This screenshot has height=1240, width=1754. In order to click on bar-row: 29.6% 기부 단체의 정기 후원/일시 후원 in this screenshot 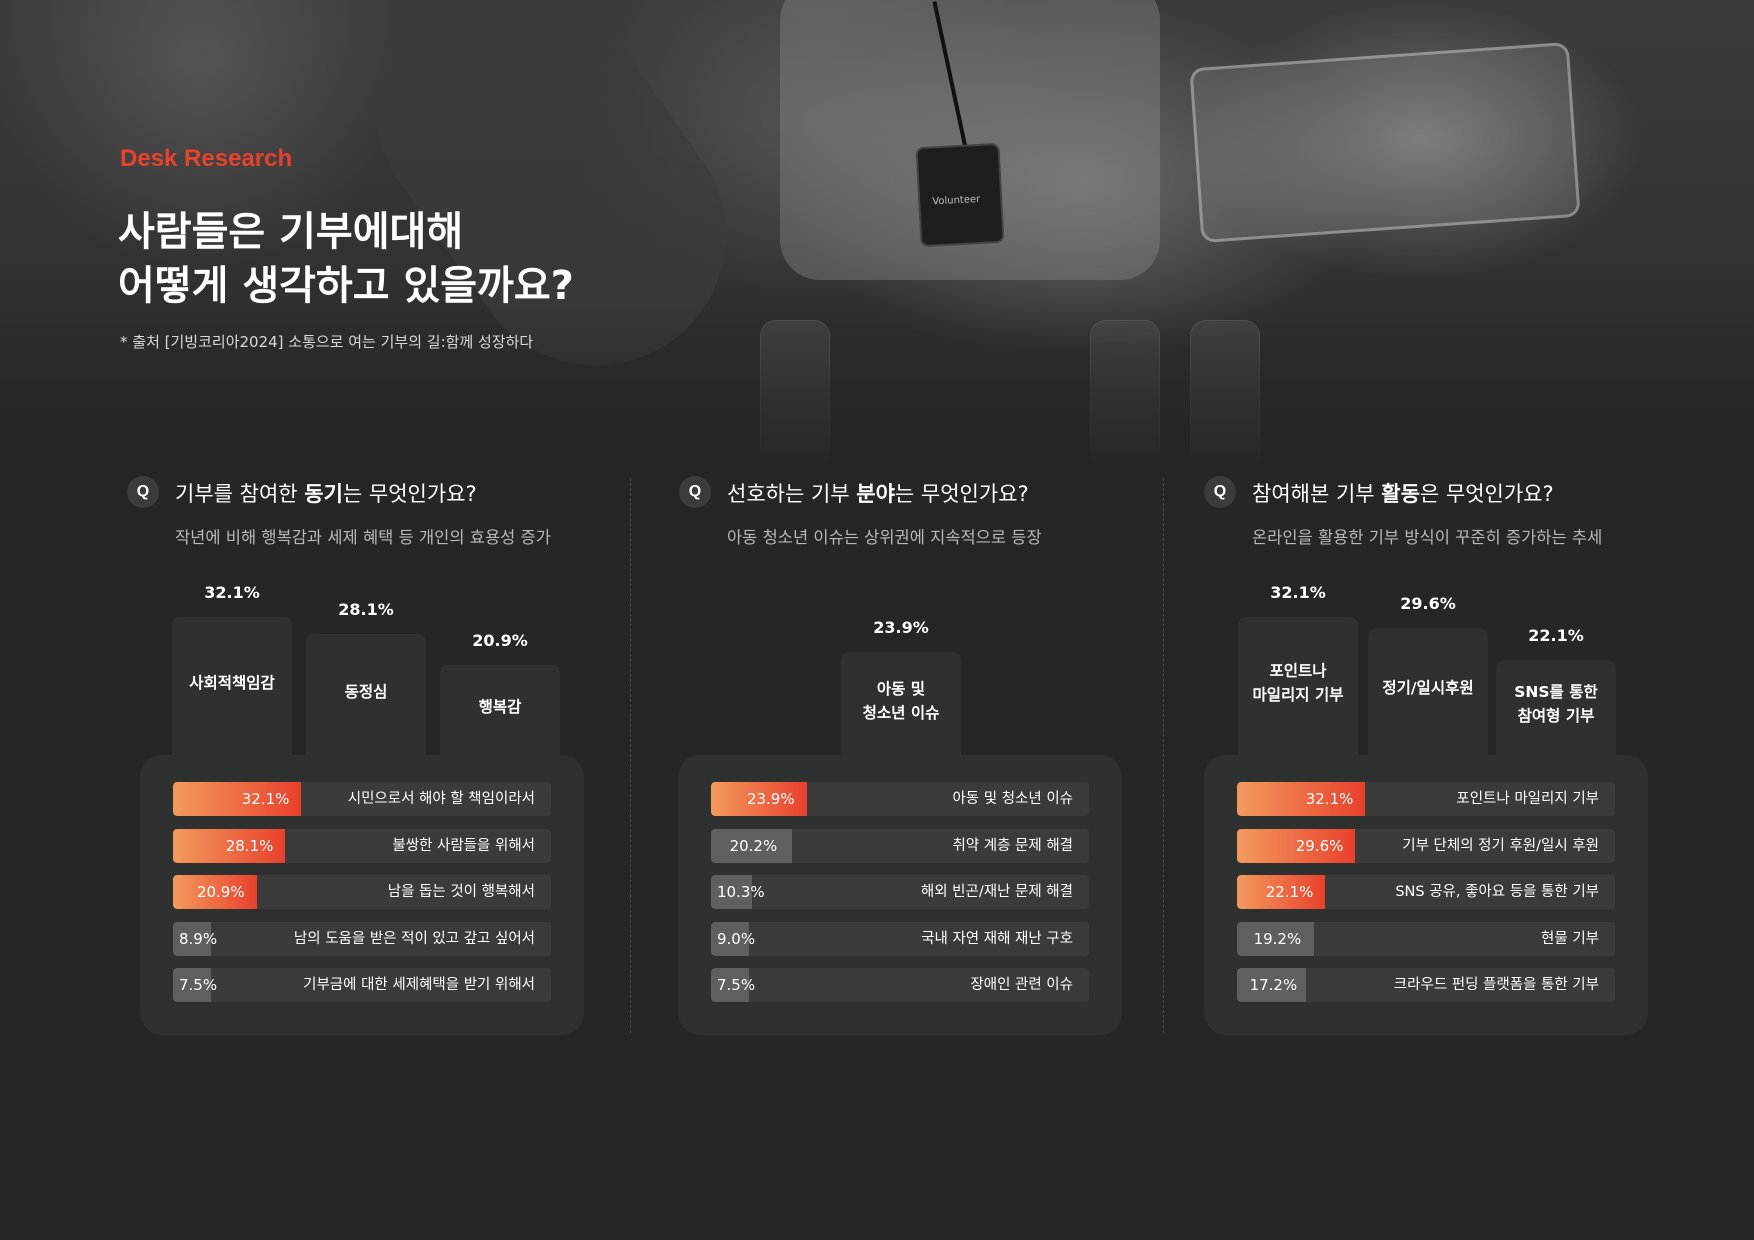, I will do `click(1426, 845)`.